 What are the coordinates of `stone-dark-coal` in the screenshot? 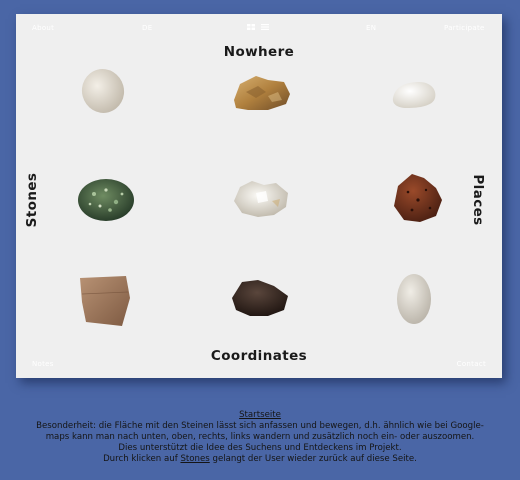 It's located at (260, 298).